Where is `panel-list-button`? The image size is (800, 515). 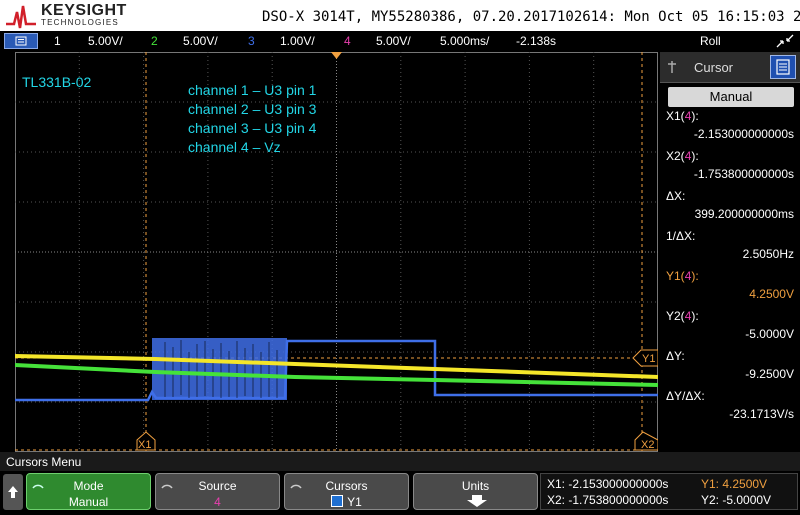 panel-list-button is located at coordinates (783, 67).